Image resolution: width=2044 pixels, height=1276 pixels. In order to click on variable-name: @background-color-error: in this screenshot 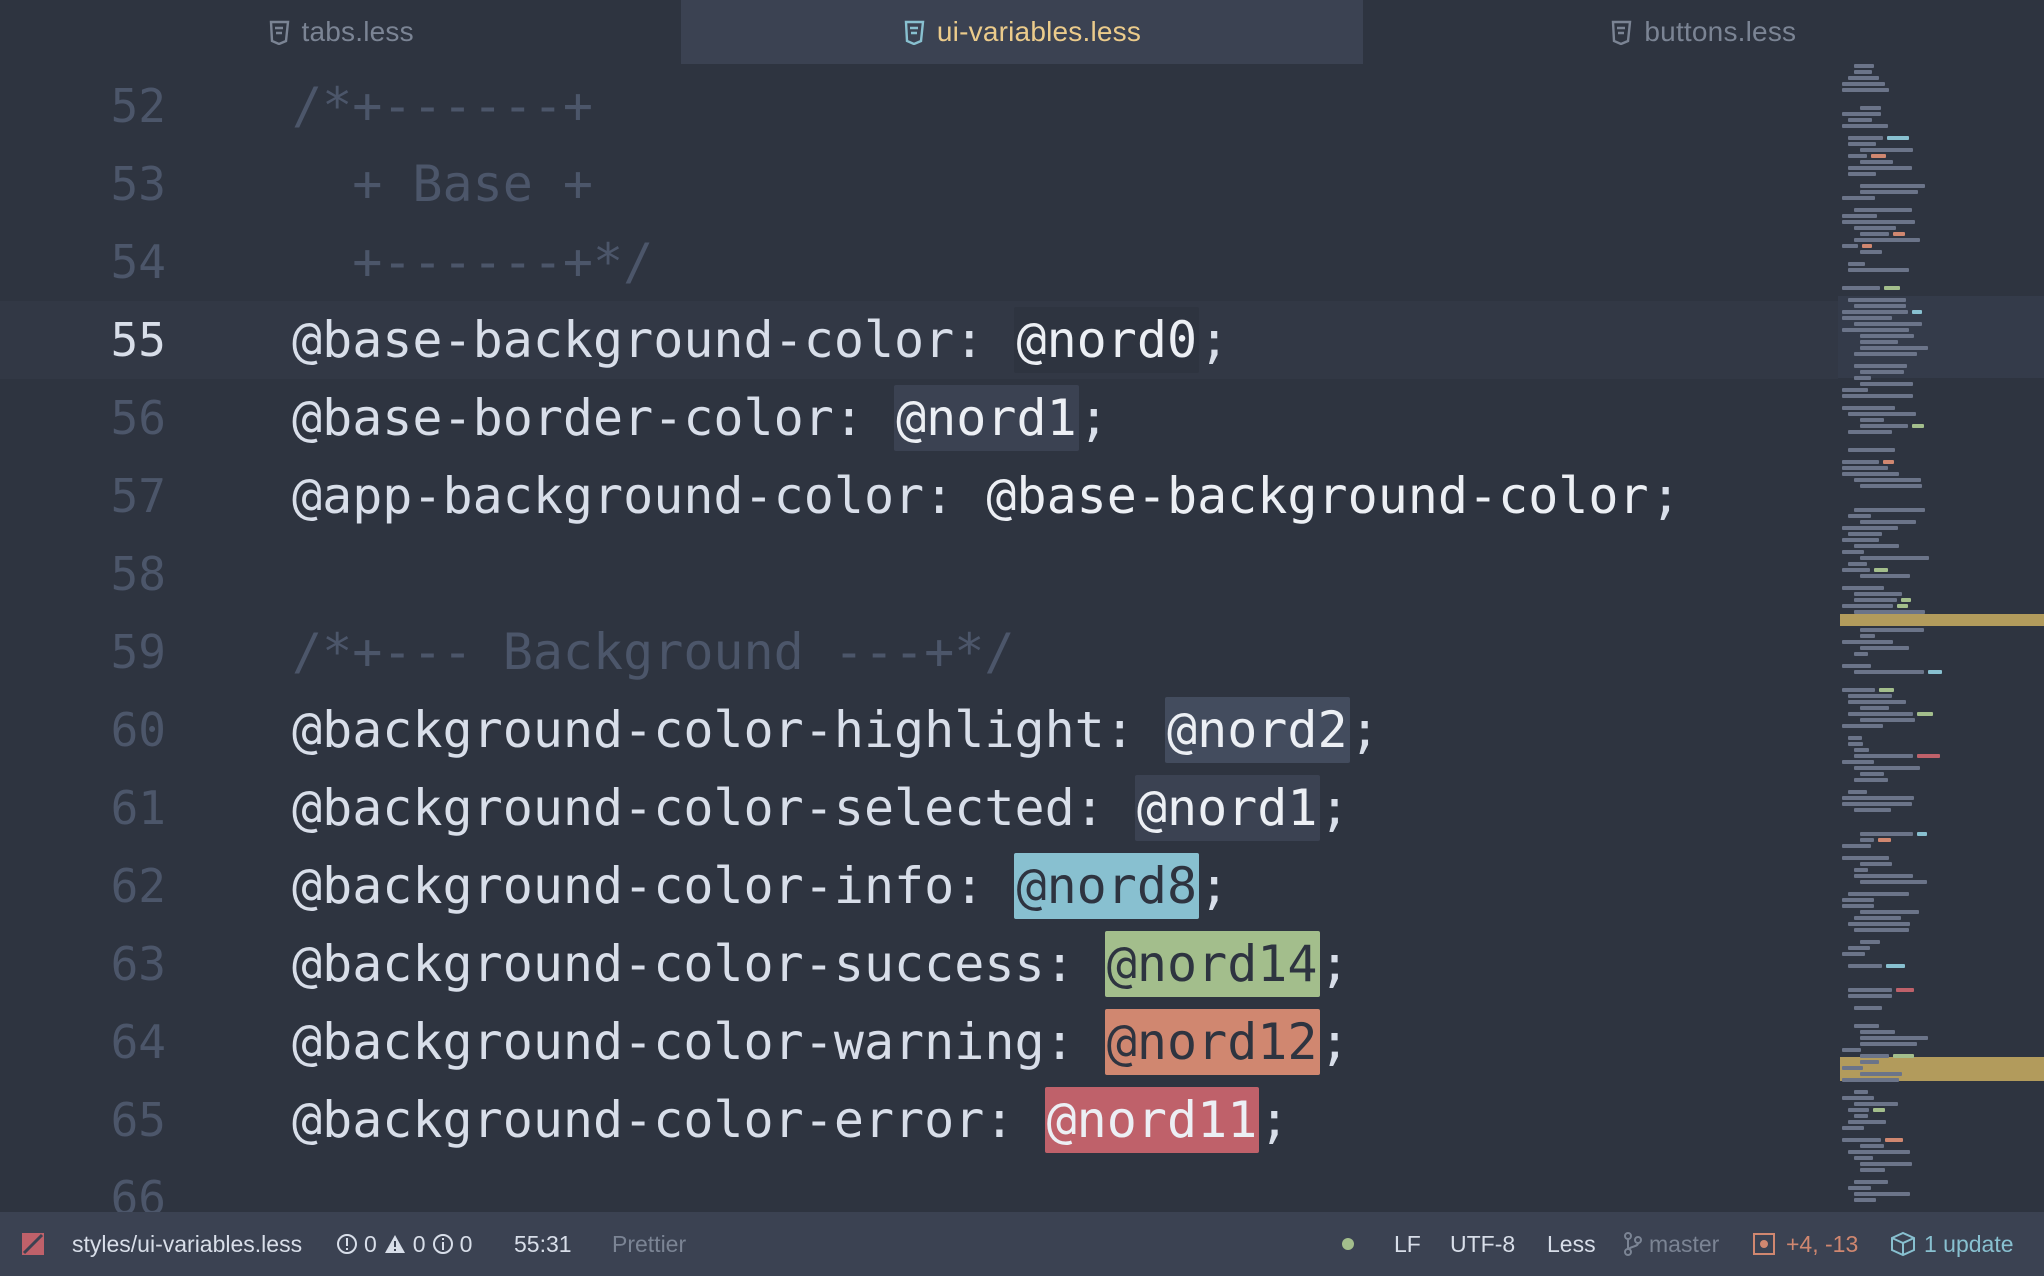, I will do `click(668, 1120)`.